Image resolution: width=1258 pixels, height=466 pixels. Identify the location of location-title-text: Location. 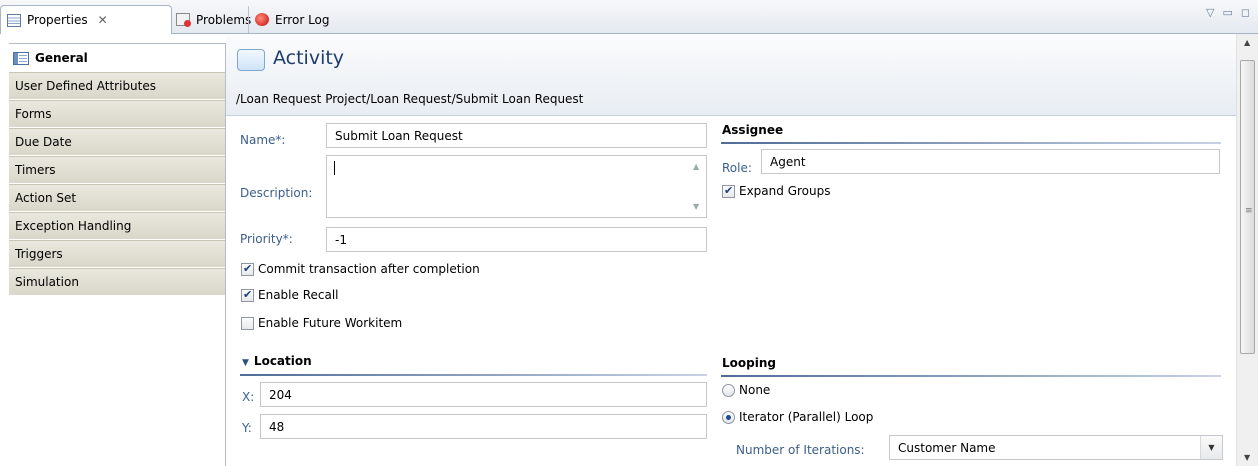
(282, 361).